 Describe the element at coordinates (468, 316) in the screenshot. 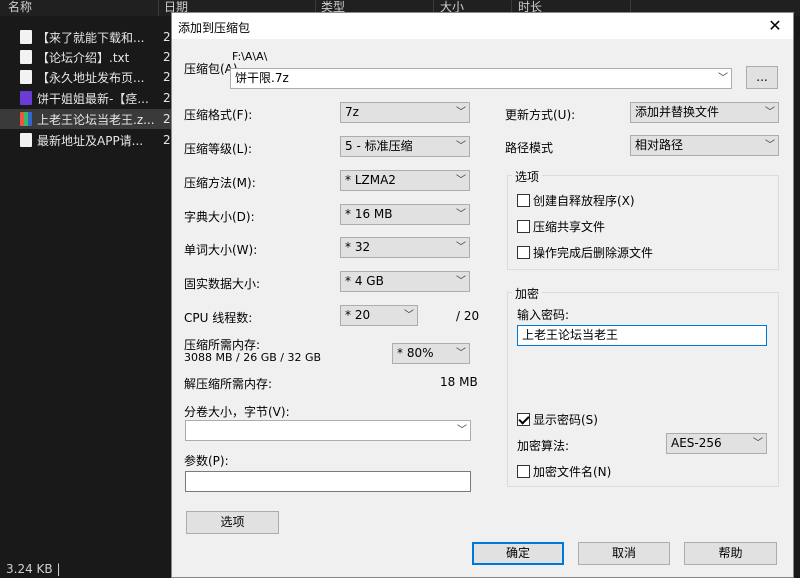

I see `cpu-max: / 20` at that location.